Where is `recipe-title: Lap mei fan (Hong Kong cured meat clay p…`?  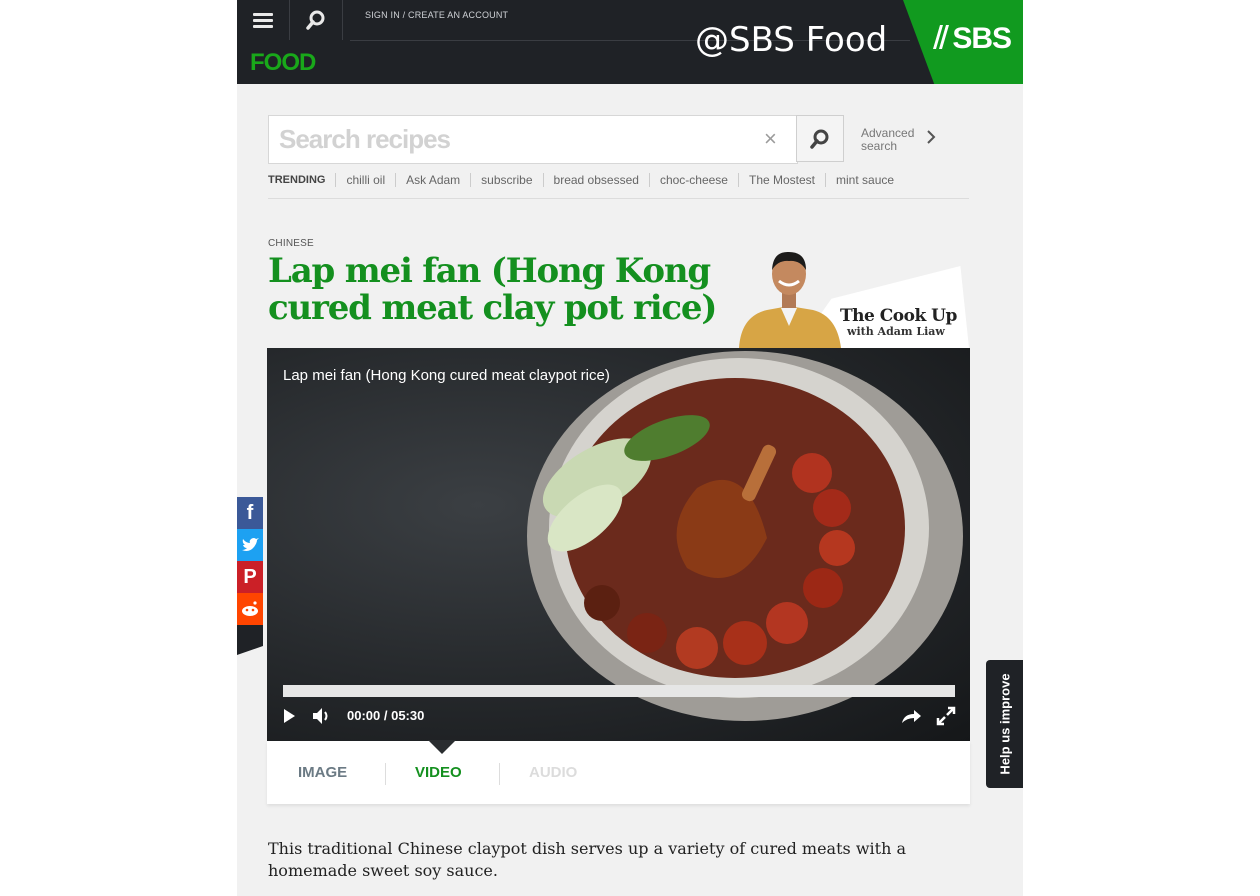 recipe-title: Lap mei fan (Hong Kong cured meat clay p… is located at coordinates (492, 289).